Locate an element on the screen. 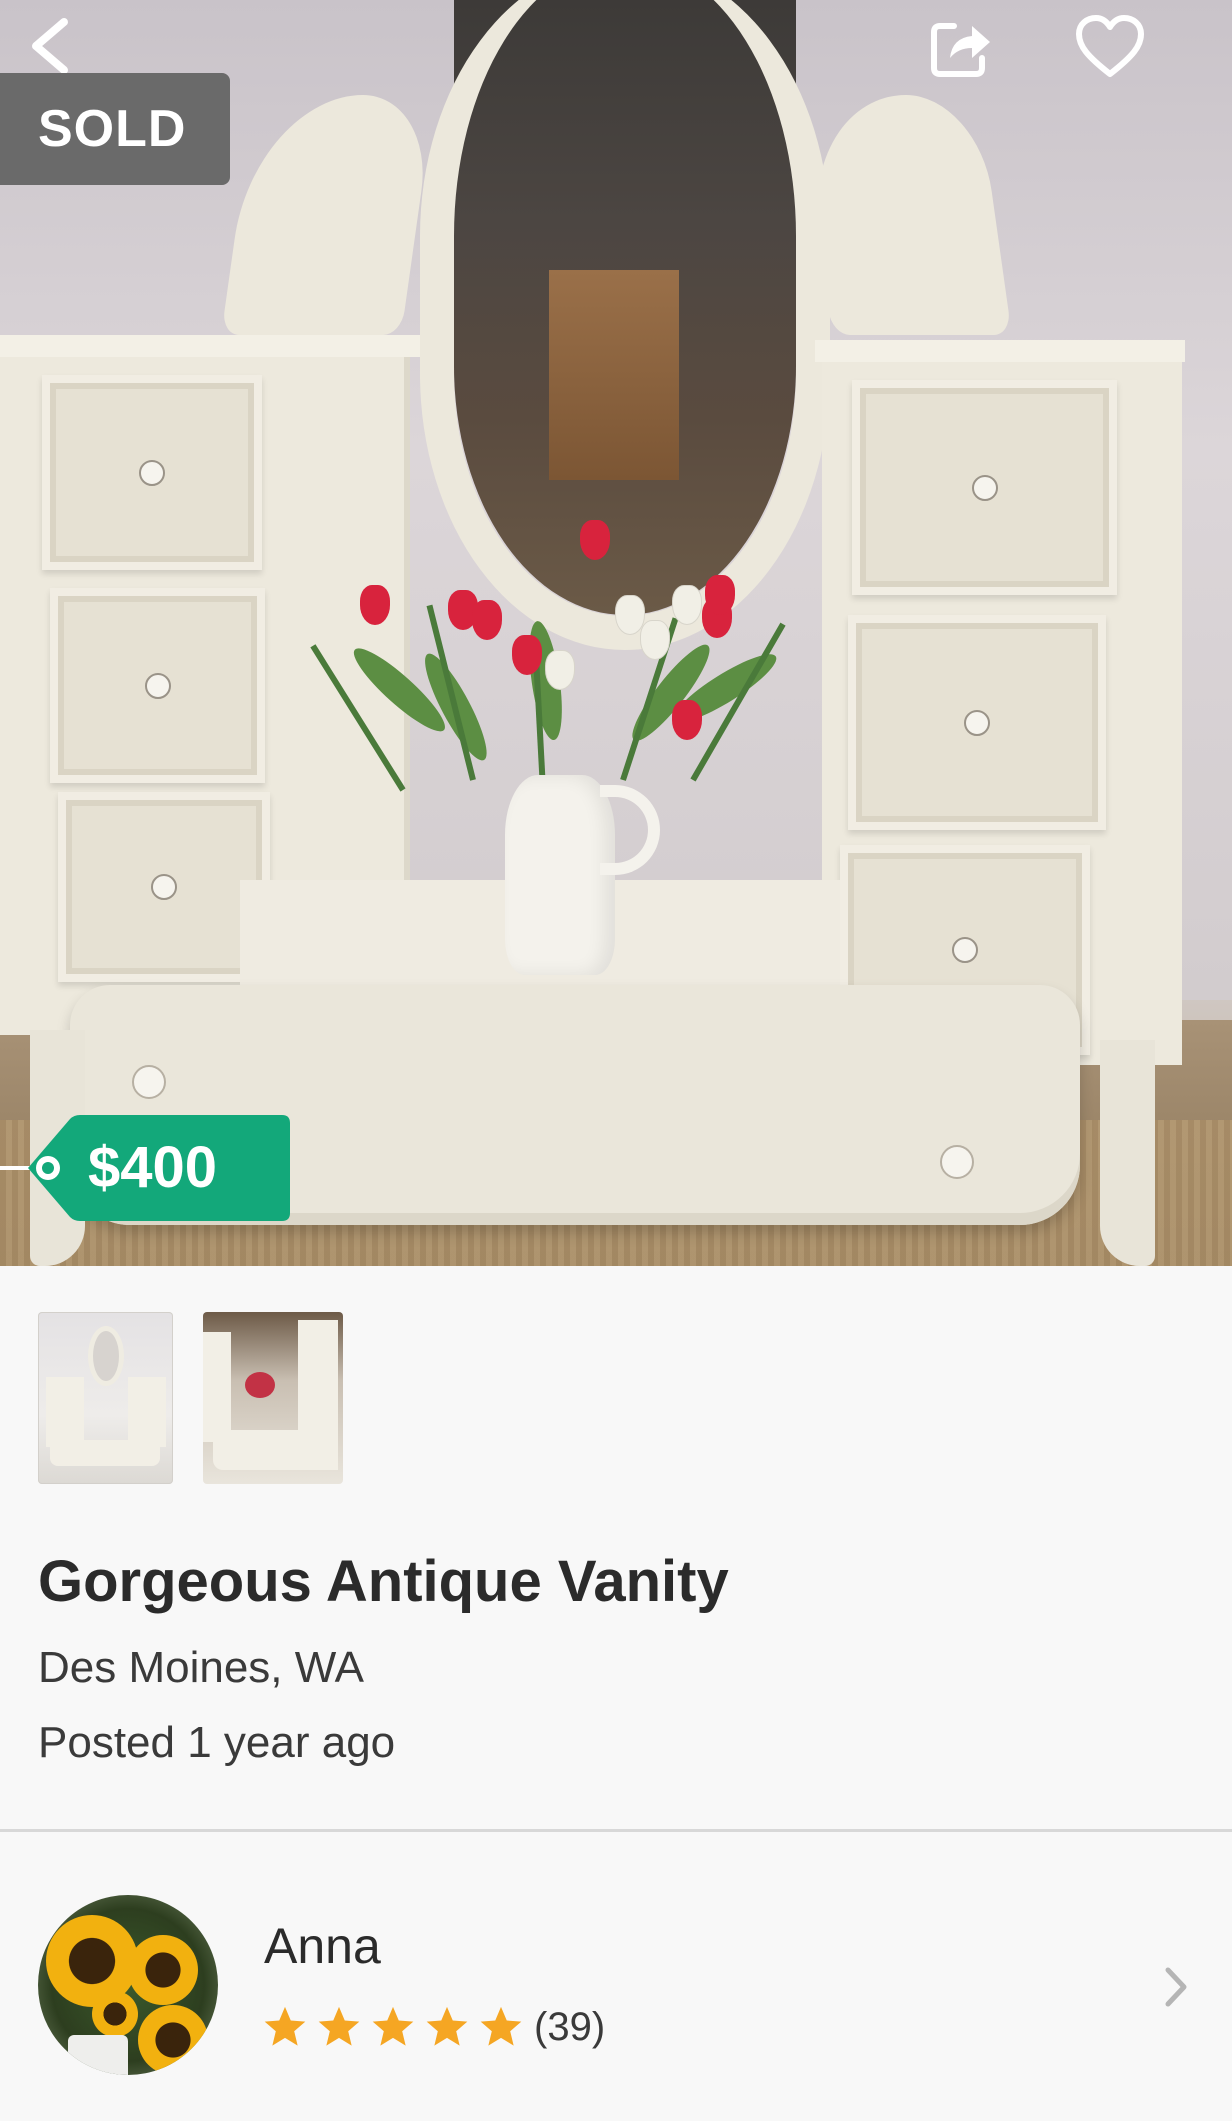  seller-avatar is located at coordinates (128, 1985).